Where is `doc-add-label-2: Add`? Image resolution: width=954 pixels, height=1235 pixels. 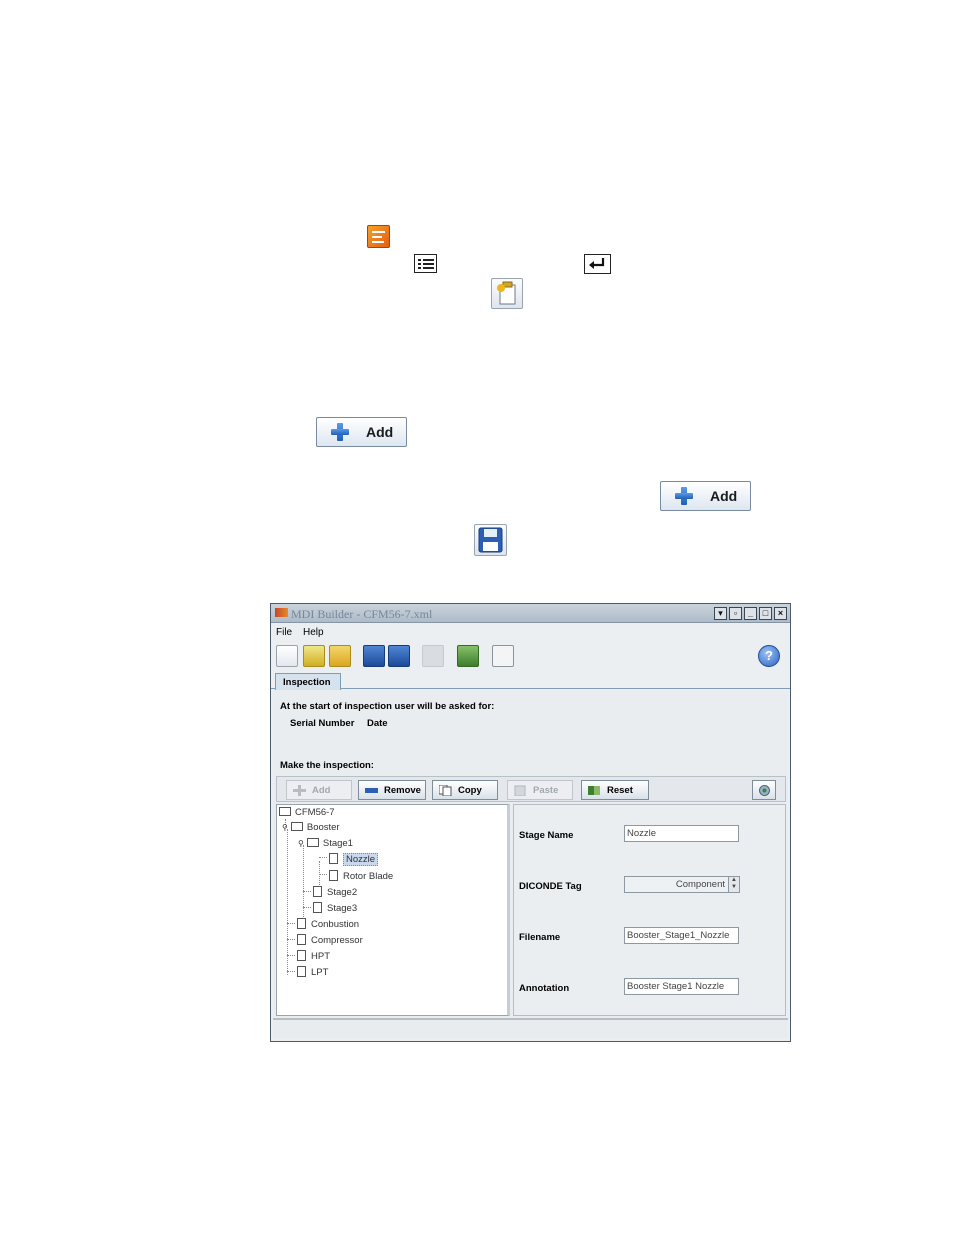
doc-add-label-2: Add is located at coordinates (724, 496).